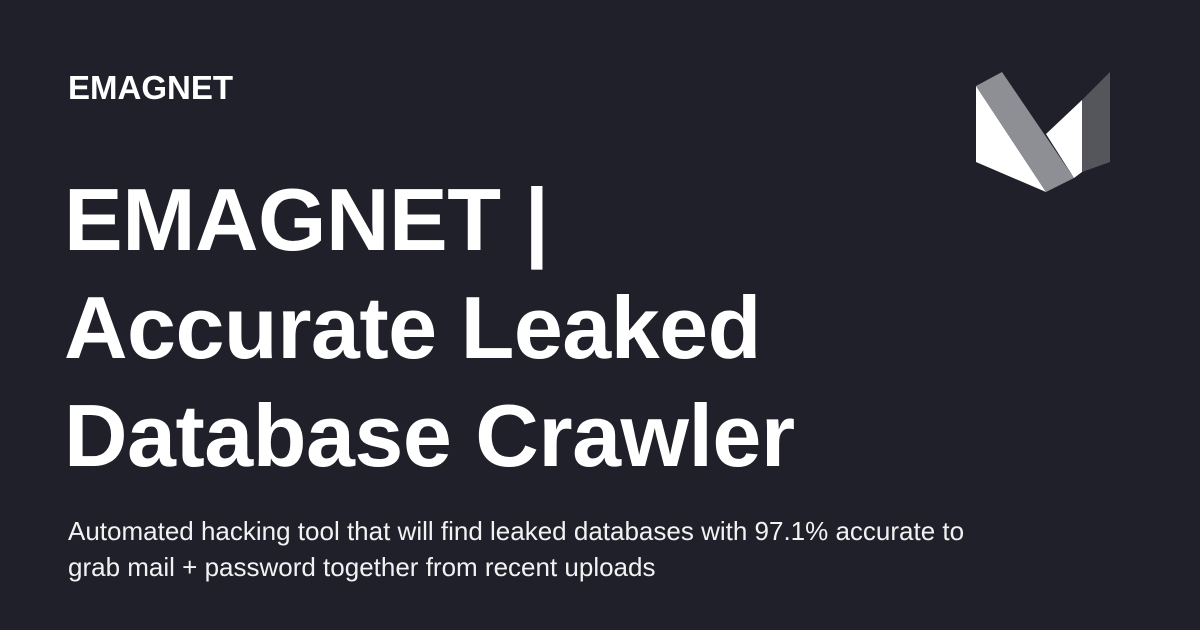 The width and height of the screenshot is (1200, 630). Describe the element at coordinates (1043, 132) in the screenshot. I see `m-chevron-logo-icon` at that location.